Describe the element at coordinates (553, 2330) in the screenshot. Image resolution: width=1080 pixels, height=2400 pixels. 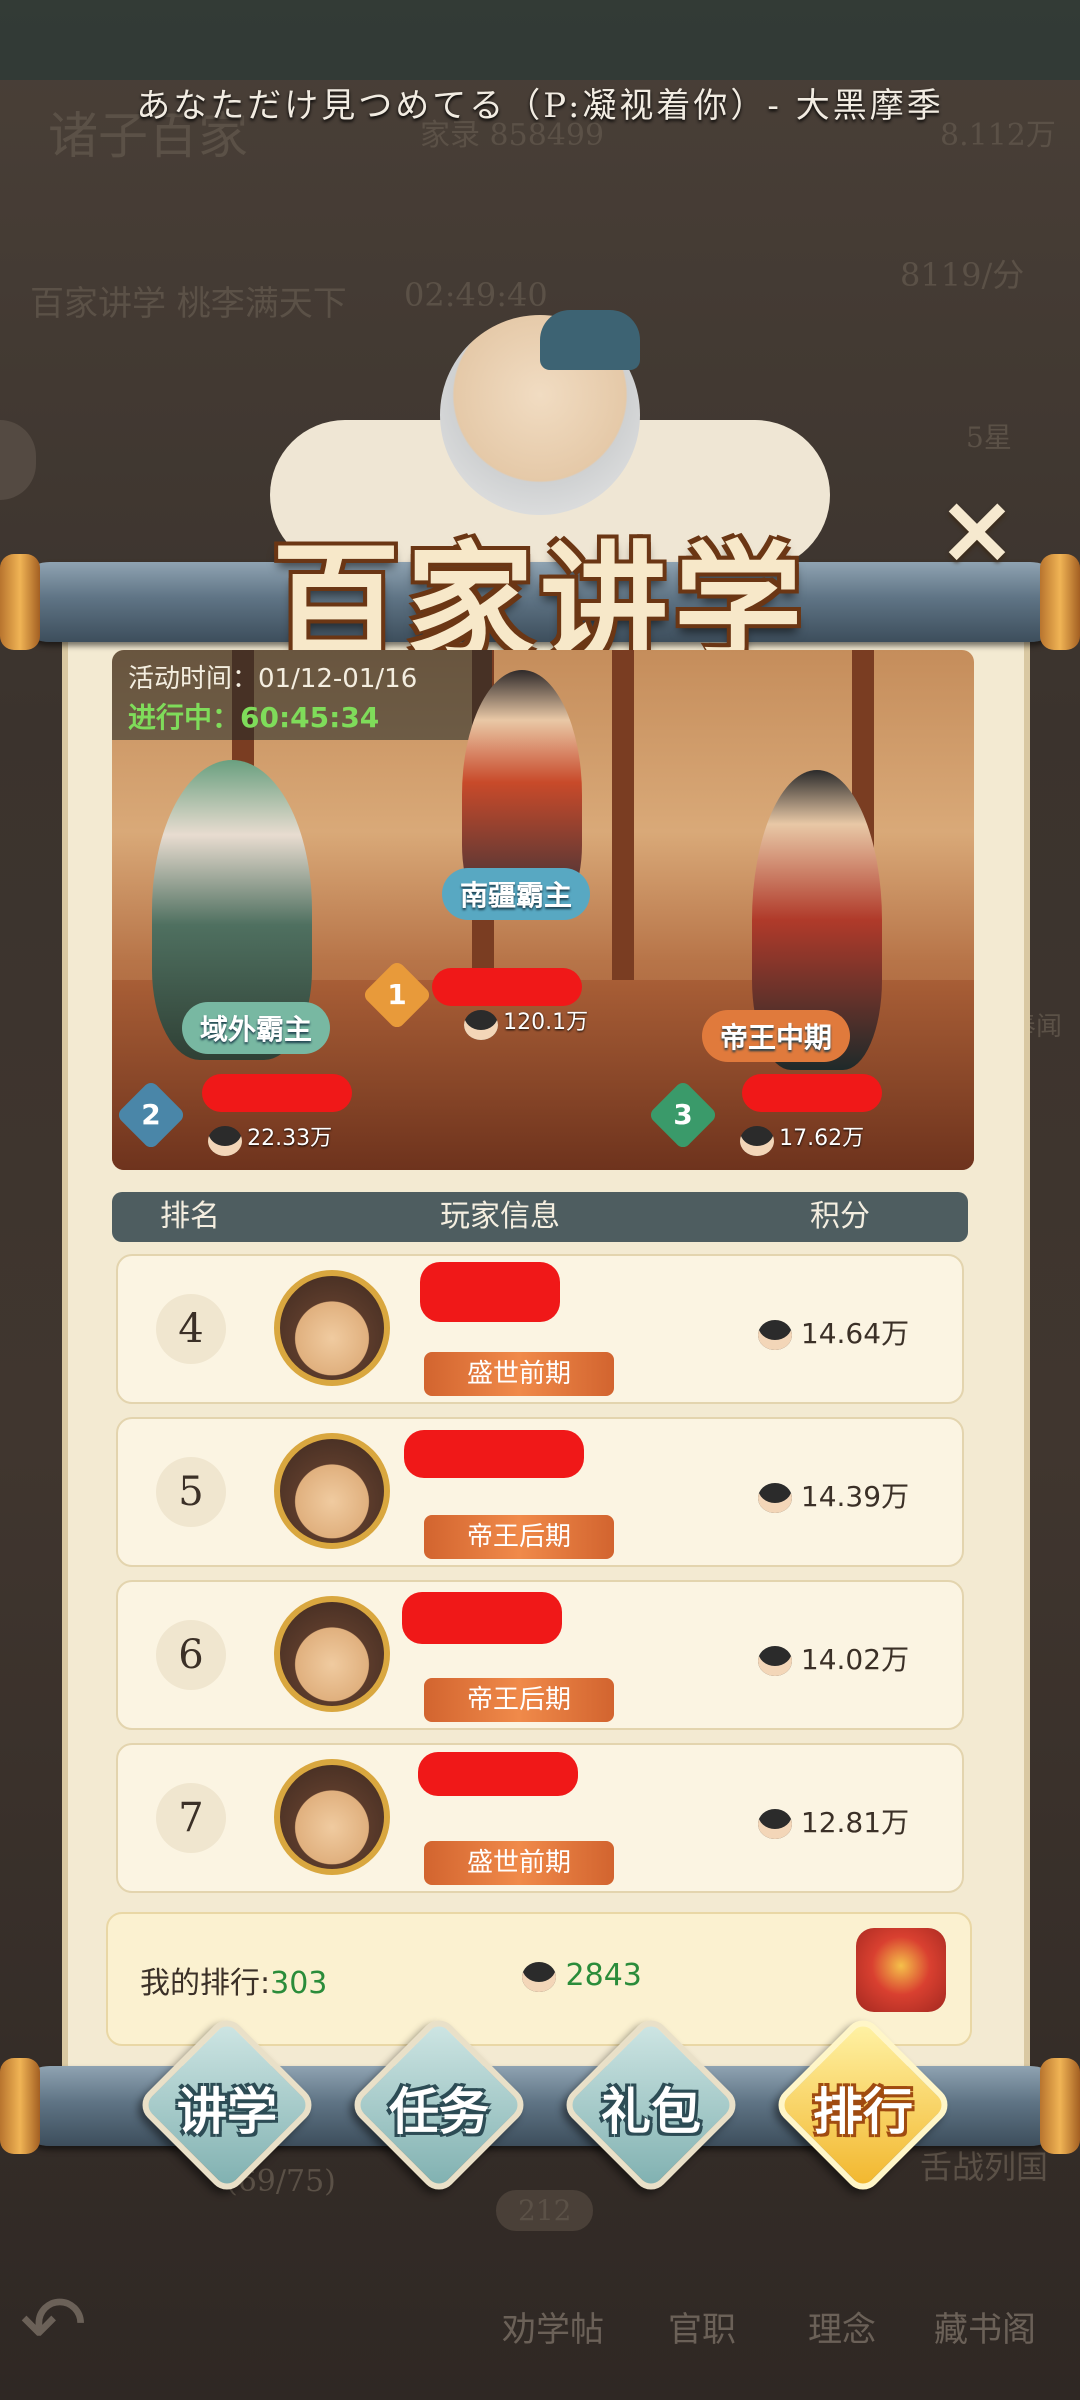
I see `bg-nav-item: 劝学帖` at that location.